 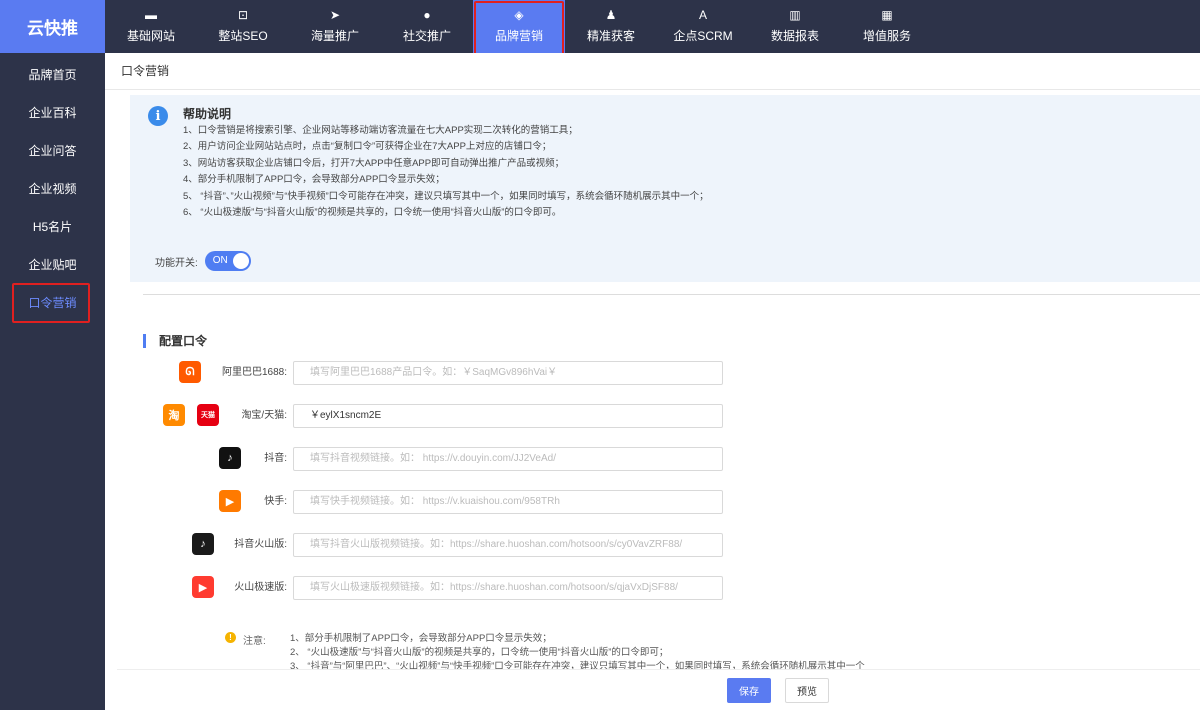 I want to click on footer-bar: 保存 预览, so click(x=658, y=689).